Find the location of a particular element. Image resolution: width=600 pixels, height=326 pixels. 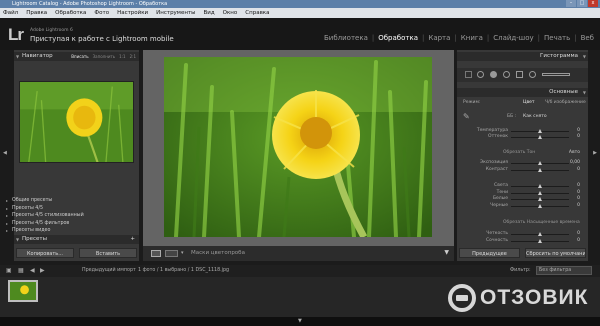

slider-row: Оттенок 0 is located at coordinates (522, 137).